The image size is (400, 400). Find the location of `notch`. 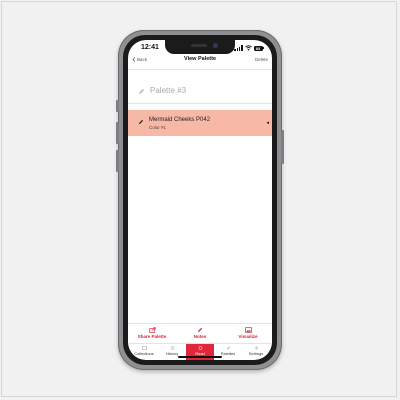

notch is located at coordinates (200, 47).